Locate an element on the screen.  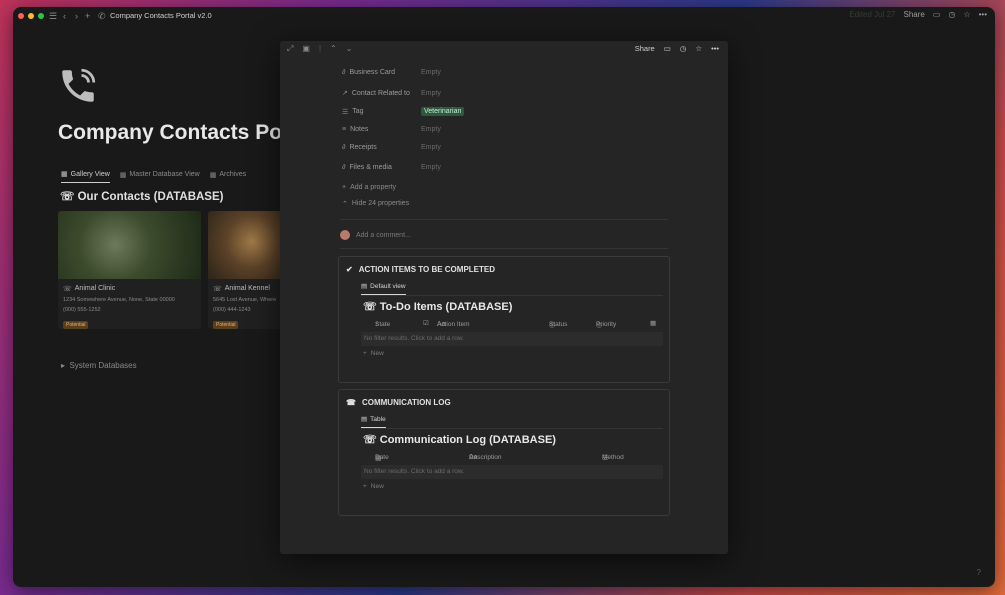
expand-icon: ⤢ is located at coordinates (290, 49).